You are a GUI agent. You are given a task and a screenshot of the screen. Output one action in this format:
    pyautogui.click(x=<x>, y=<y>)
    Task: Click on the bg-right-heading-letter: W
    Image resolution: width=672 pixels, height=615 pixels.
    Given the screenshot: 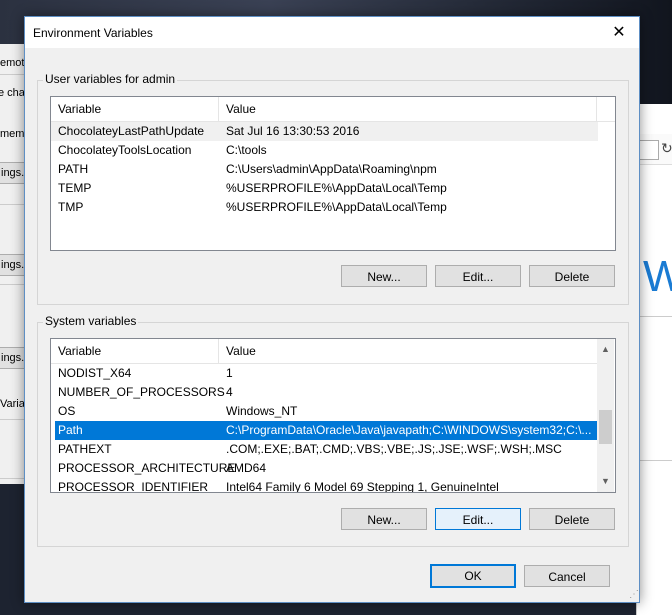 What is the action you would take?
    pyautogui.click(x=657, y=276)
    